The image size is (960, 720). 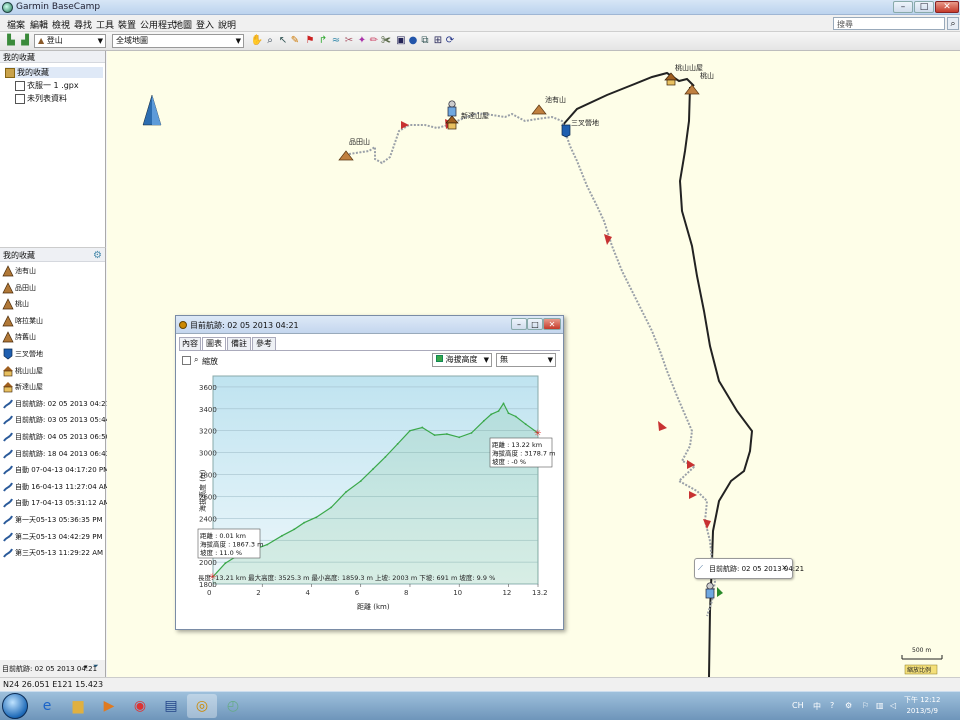 What do you see at coordinates (105, 24) in the screenshot?
I see `menu-tools: 工具` at bounding box center [105, 24].